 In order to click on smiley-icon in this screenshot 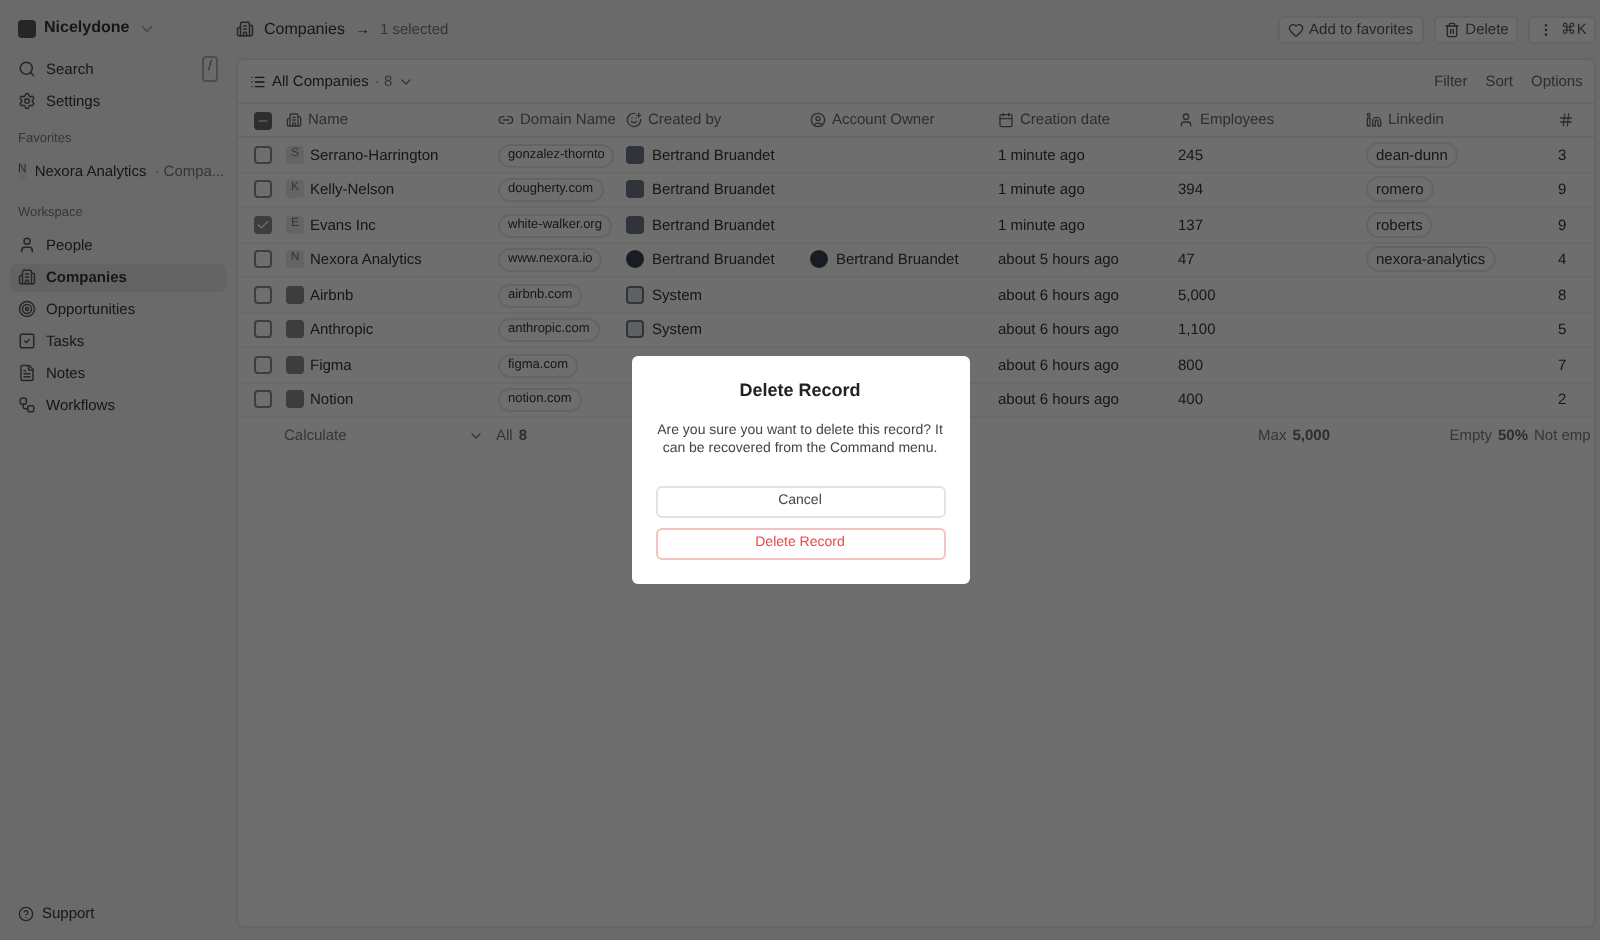, I will do `click(634, 120)`.